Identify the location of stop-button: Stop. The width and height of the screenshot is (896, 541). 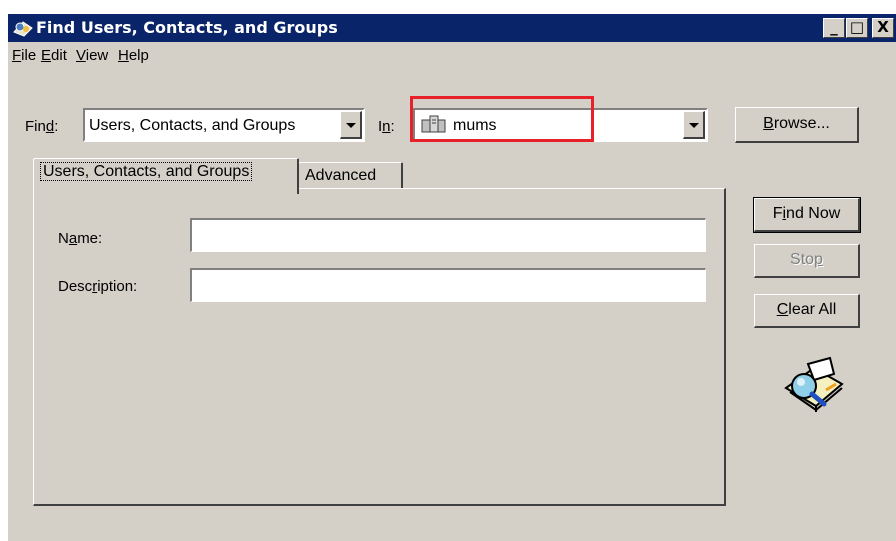
(807, 261).